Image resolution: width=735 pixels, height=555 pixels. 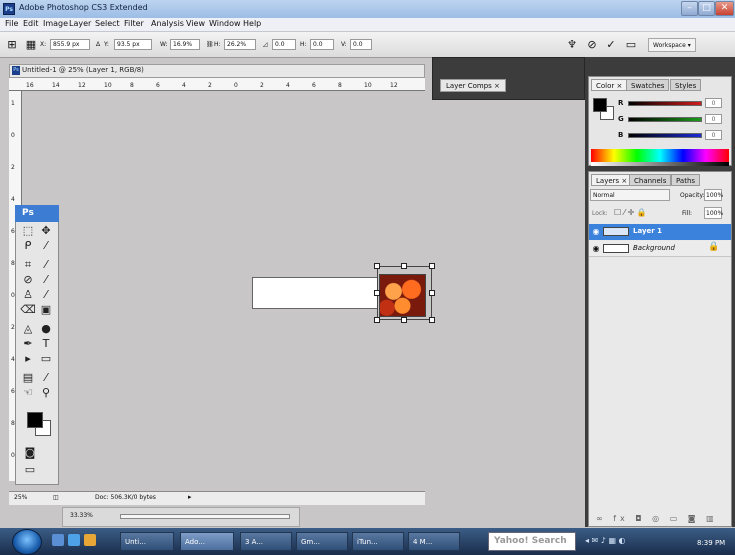 I want to click on b-slider, so click(x=665, y=135).